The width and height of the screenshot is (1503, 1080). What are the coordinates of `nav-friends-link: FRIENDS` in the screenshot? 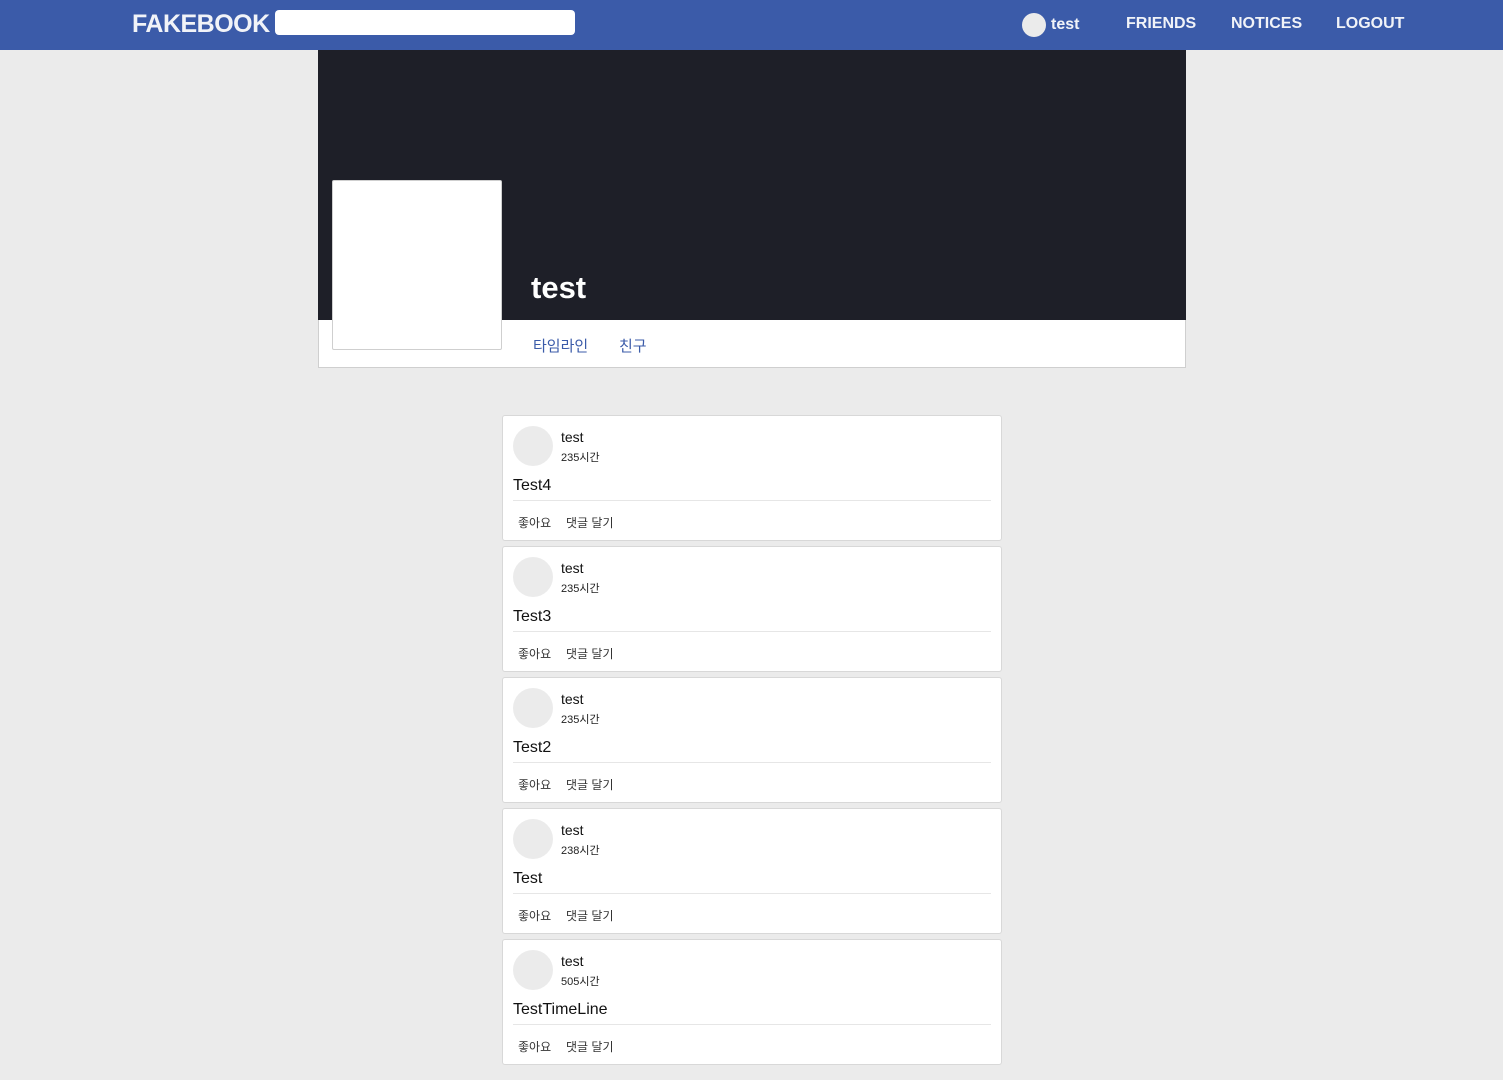 It's located at (1161, 24).